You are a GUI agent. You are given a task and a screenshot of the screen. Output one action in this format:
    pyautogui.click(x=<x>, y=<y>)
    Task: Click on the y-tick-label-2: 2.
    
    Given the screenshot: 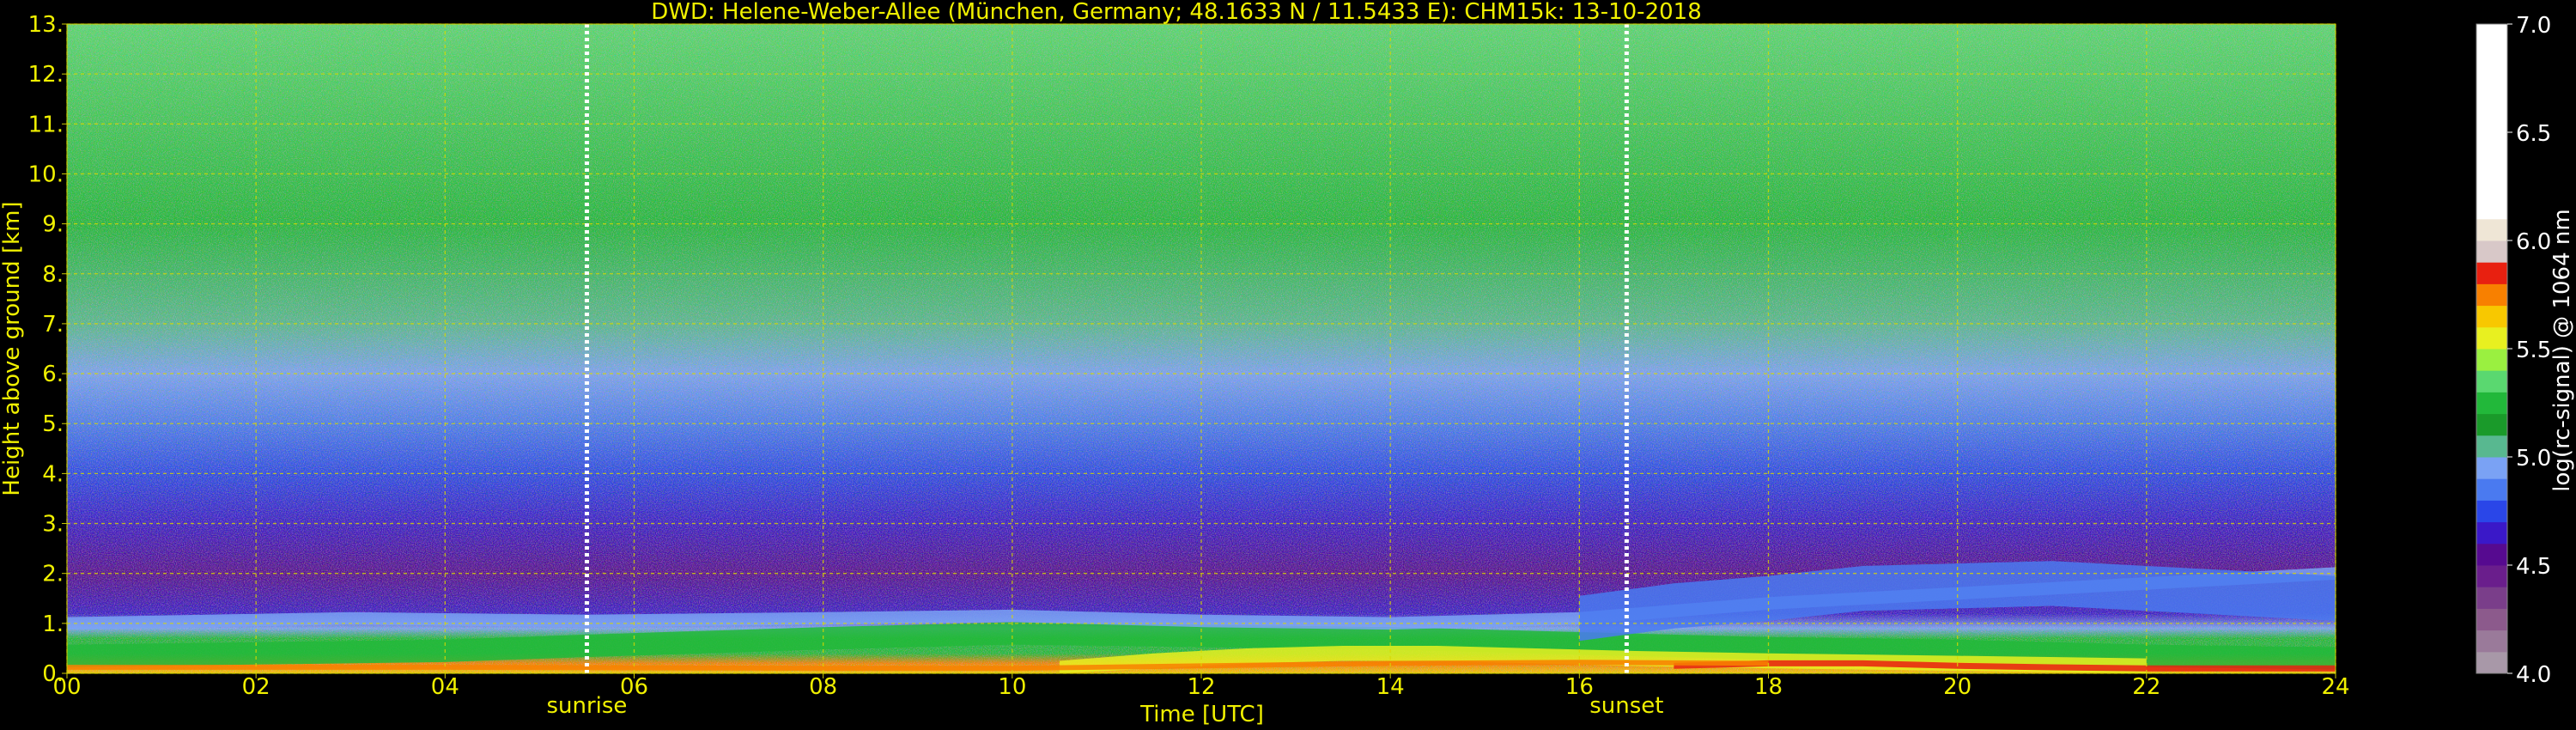 What is the action you would take?
    pyautogui.click(x=53, y=574)
    